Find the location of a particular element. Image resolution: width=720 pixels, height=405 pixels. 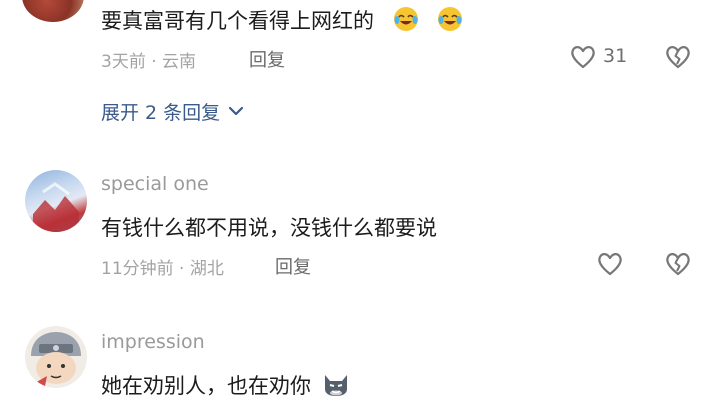

comment-text: 她在劝别人，也在劝你 is located at coordinates (225, 386).